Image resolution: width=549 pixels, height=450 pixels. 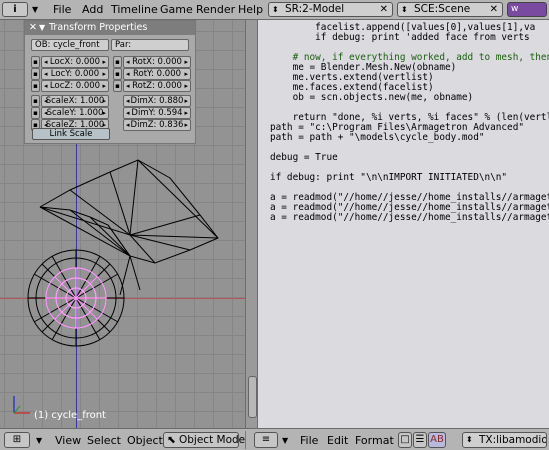 What do you see at coordinates (252, 397) in the screenshot?
I see `scrollbar-thumb` at bounding box center [252, 397].